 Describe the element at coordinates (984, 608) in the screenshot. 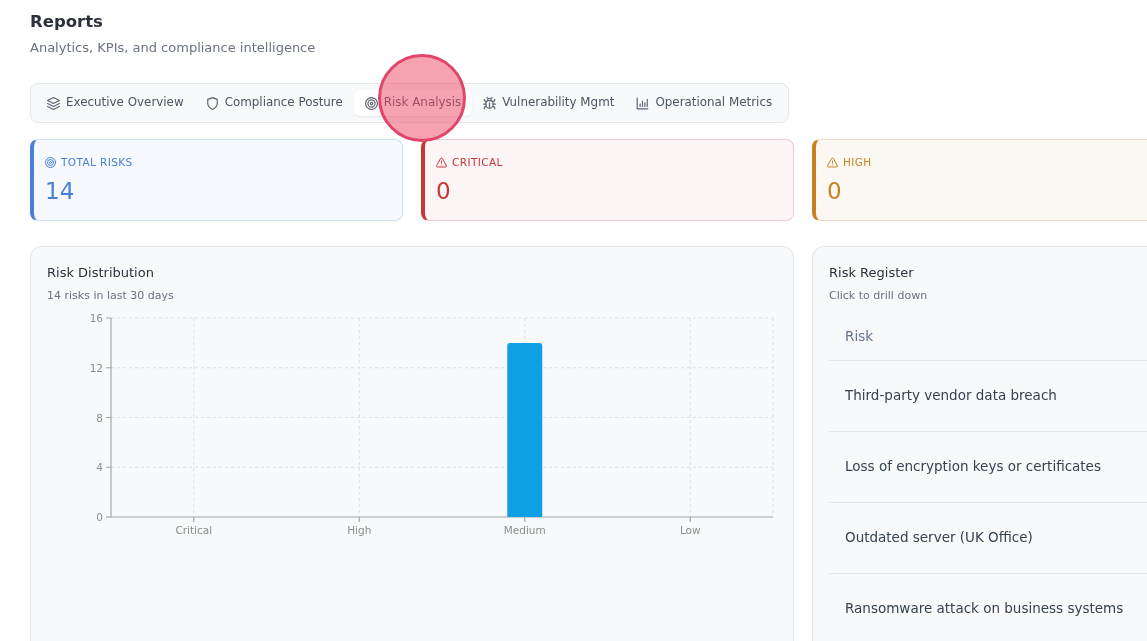

I see `table-cell: Ransomware attack on business systems` at that location.